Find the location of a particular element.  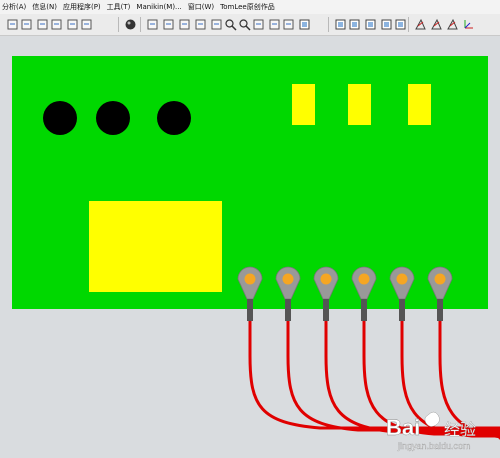

saved-views-icon is located at coordinates (288, 24).